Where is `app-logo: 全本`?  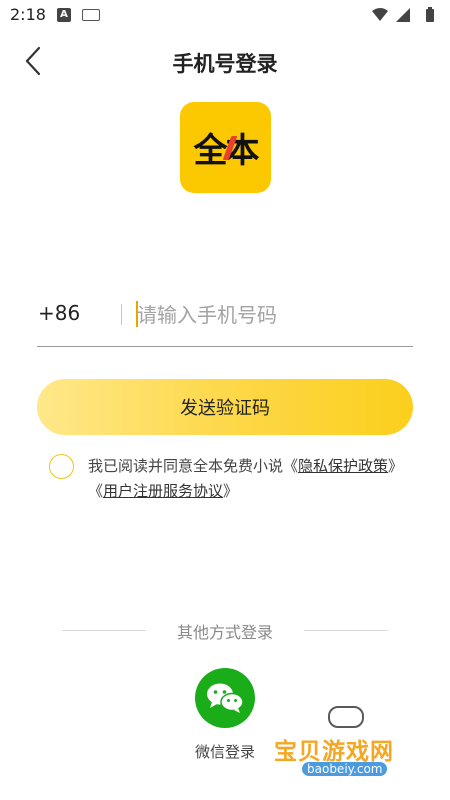 app-logo: 全本 is located at coordinates (225, 147).